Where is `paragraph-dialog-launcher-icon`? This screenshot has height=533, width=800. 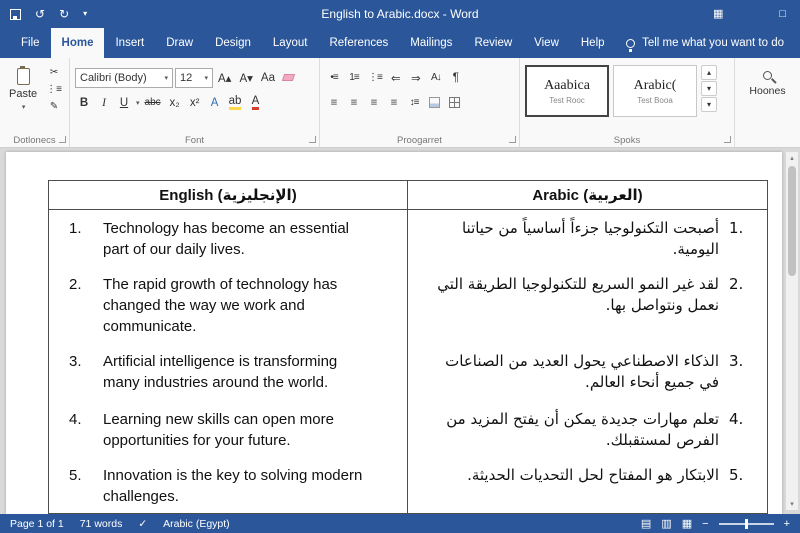 paragraph-dialog-launcher-icon is located at coordinates (512, 139).